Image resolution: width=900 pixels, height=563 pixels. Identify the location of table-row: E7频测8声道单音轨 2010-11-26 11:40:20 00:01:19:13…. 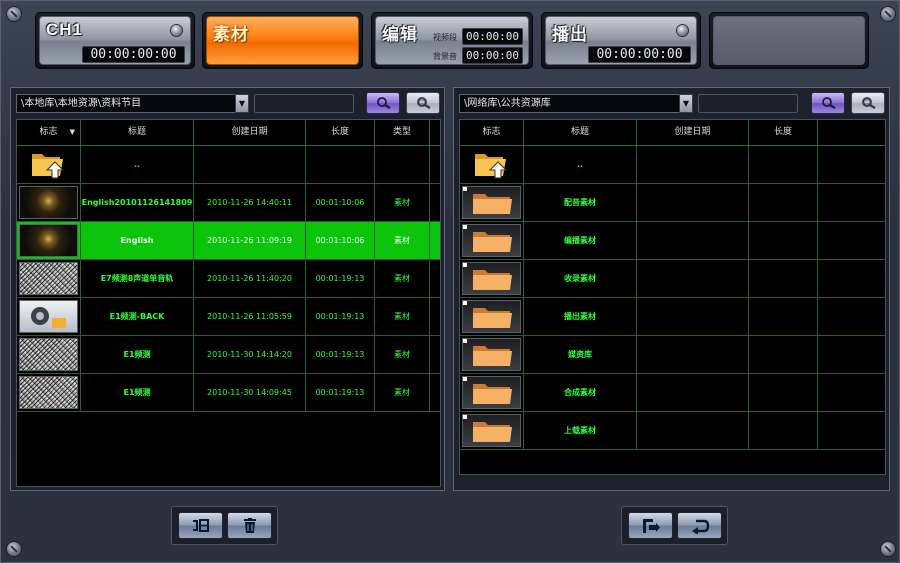
(228, 279).